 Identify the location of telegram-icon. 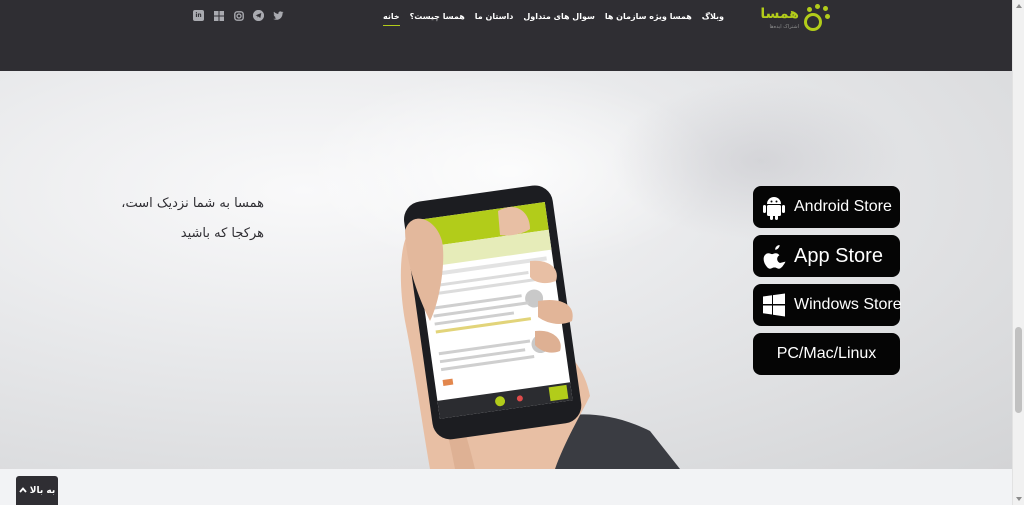
(258, 15).